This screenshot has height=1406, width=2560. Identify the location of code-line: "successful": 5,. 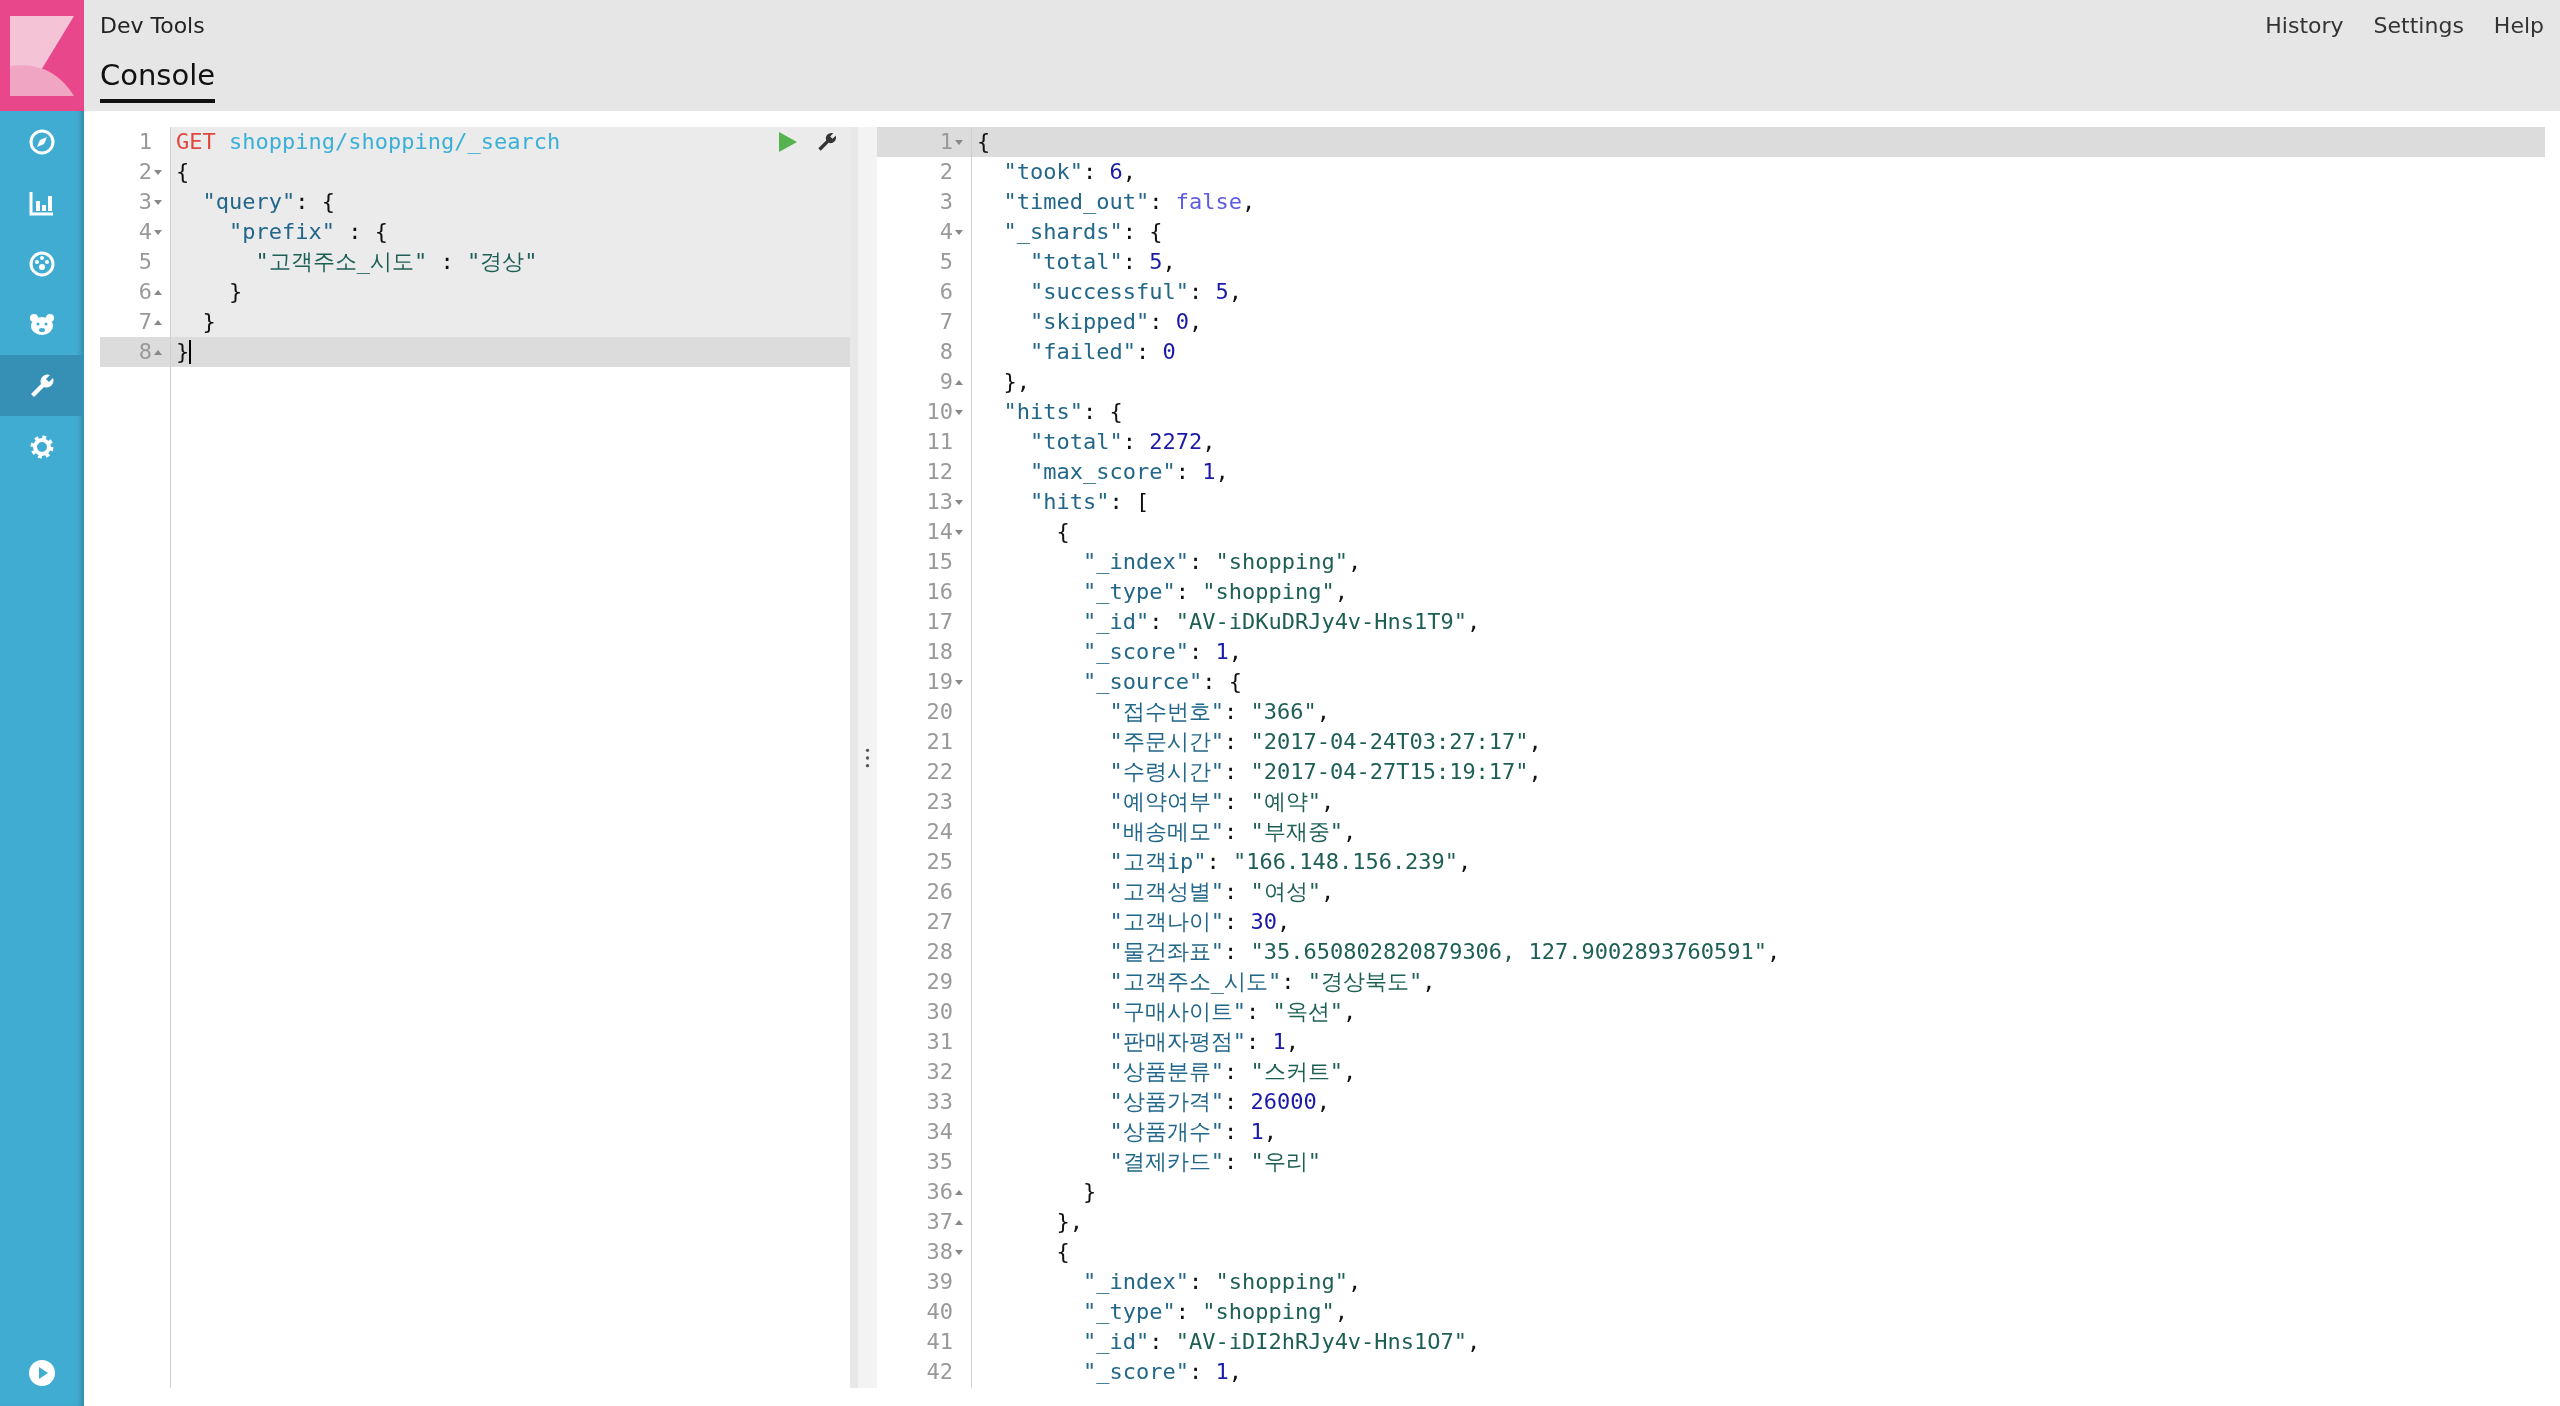
(1135, 292).